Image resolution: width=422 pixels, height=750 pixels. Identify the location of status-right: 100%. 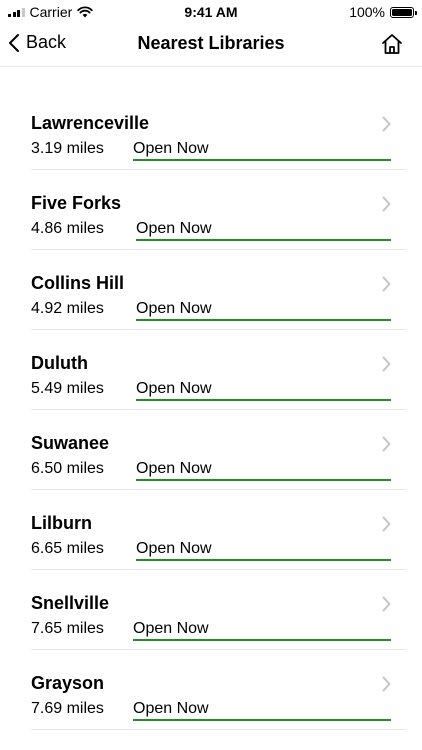
(383, 12).